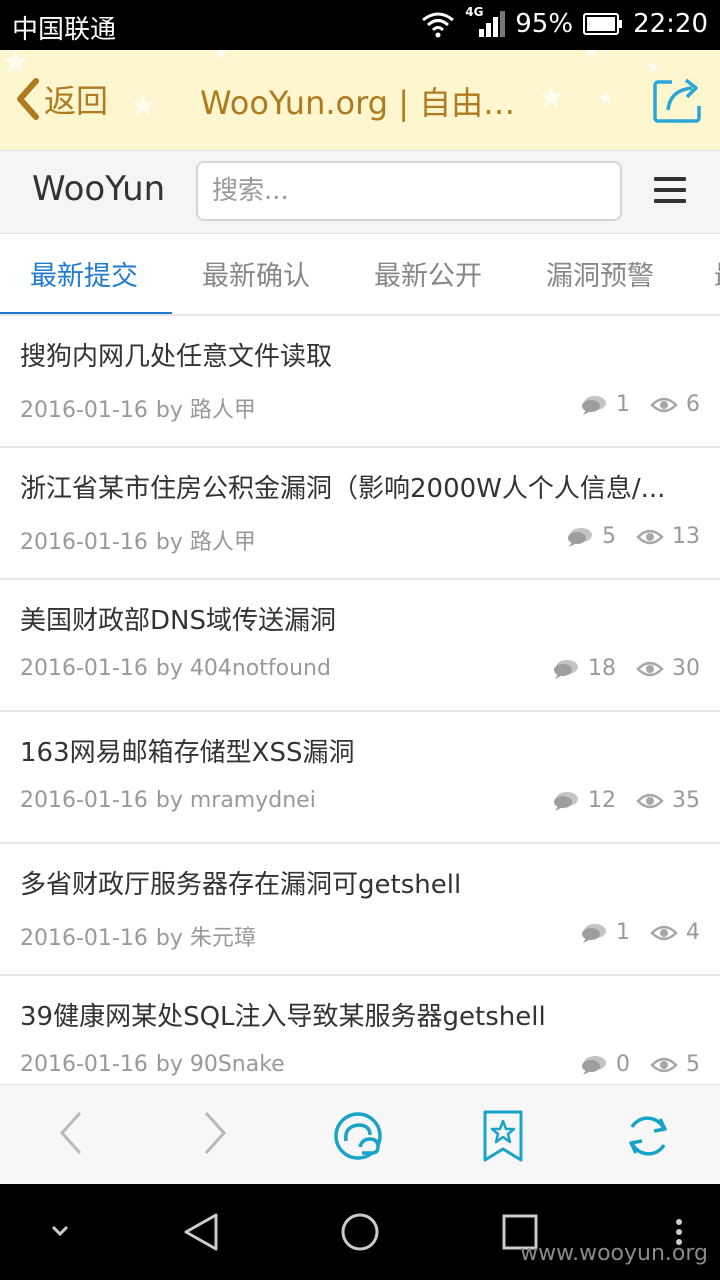 This screenshot has height=1280, width=720. Describe the element at coordinates (201, 1232) in the screenshot. I see `nav-back-triangle-icon` at that location.